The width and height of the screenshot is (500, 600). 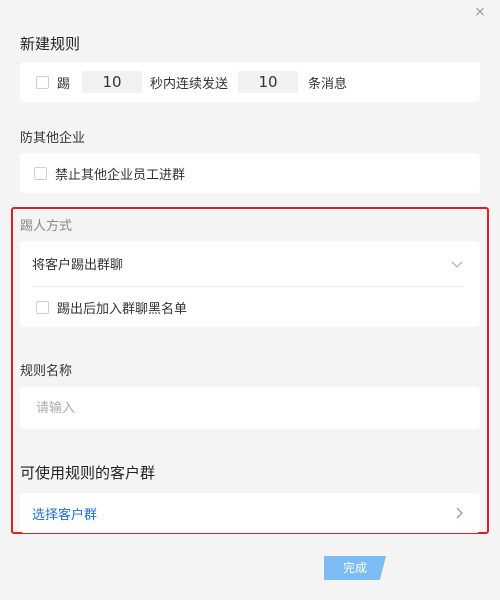 I want to click on kick-method-section-title: 踢人方式, so click(x=46, y=226).